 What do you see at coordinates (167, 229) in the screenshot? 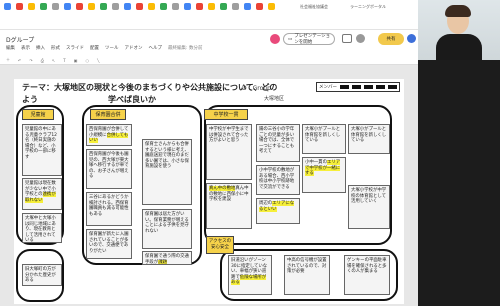
I see `sticky-note: 保育園は居た方がいい。保育業務が増えることによる子供を見守れない` at bounding box center [167, 229].